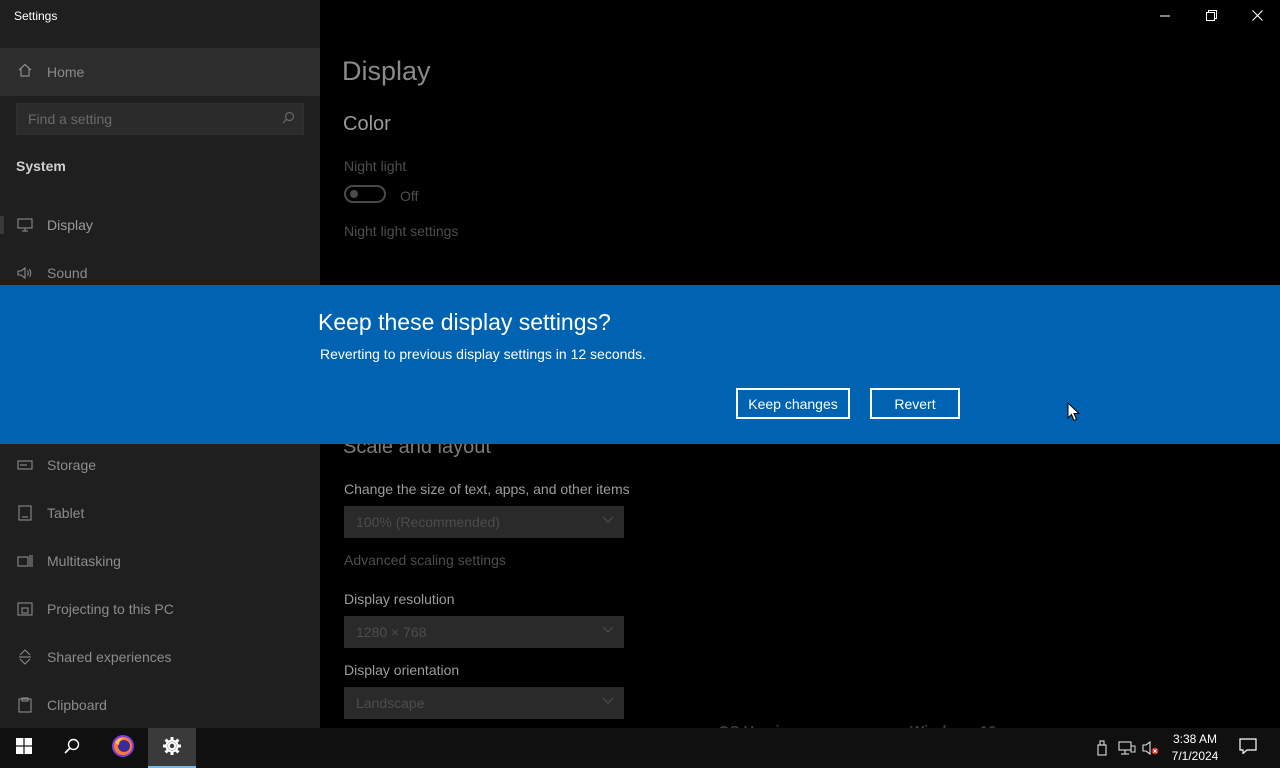 The image size is (1280, 768). I want to click on color-heading: Color, so click(367, 124).